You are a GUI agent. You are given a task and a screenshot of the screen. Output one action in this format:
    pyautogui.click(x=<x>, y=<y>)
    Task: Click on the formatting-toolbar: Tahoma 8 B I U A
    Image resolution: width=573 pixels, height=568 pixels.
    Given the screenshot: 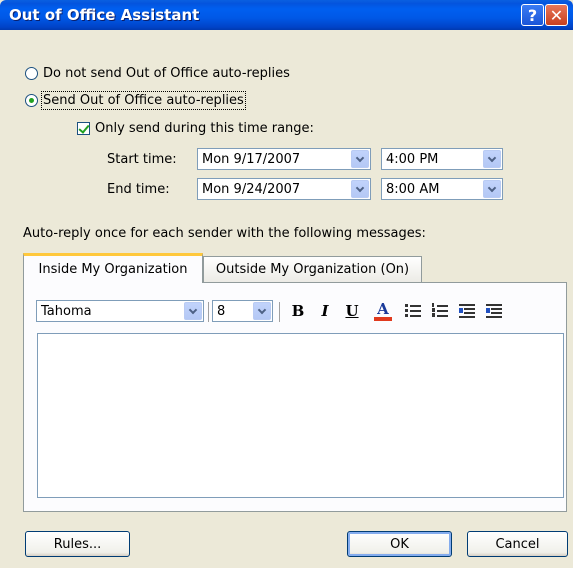 What is the action you would take?
    pyautogui.click(x=291, y=312)
    